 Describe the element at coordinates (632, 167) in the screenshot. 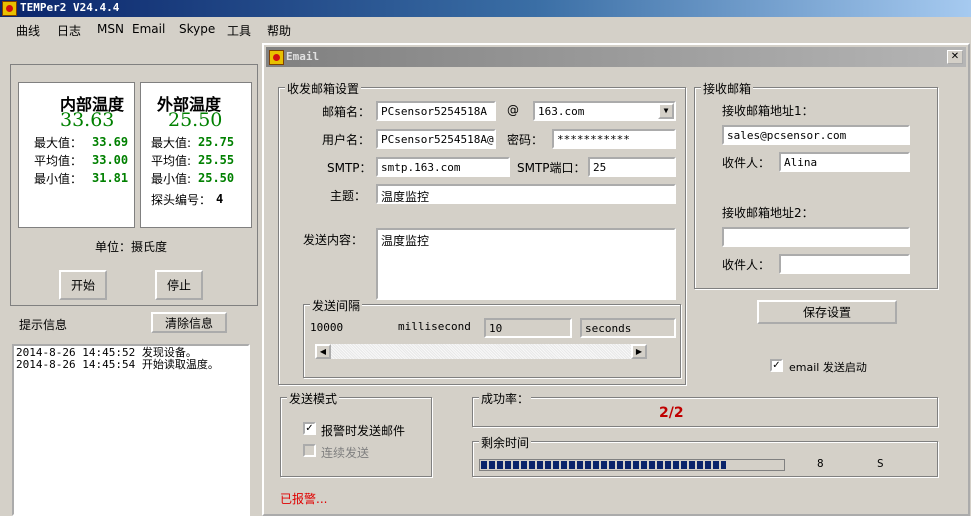

I see `port-input: 25` at that location.